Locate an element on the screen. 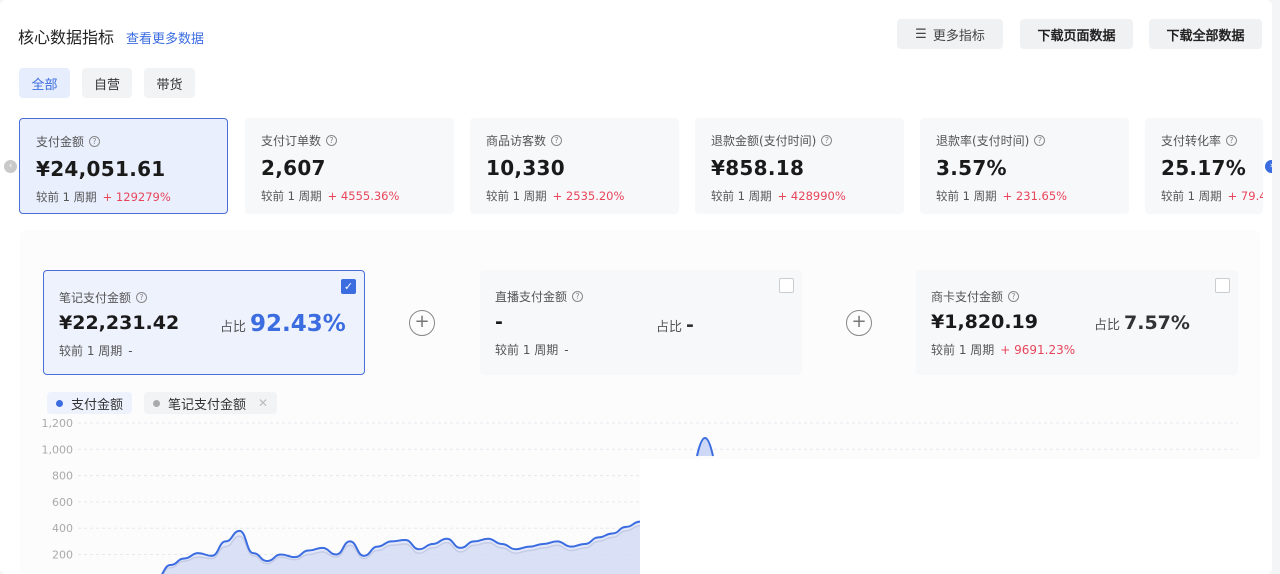 The width and height of the screenshot is (1280, 574). y-axis-ticks: 1,200 1,000 800 600 400 200 is located at coordinates (58, 489).